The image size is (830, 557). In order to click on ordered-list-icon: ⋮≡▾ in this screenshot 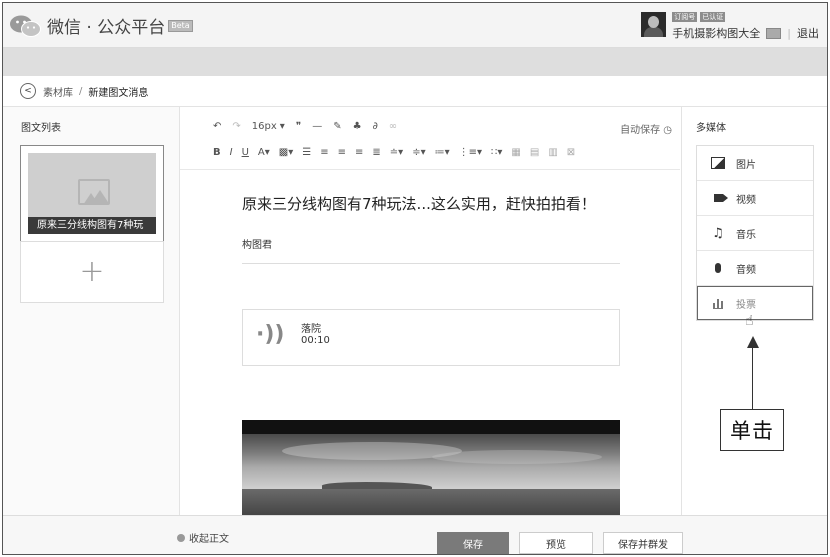, I will do `click(470, 152)`.